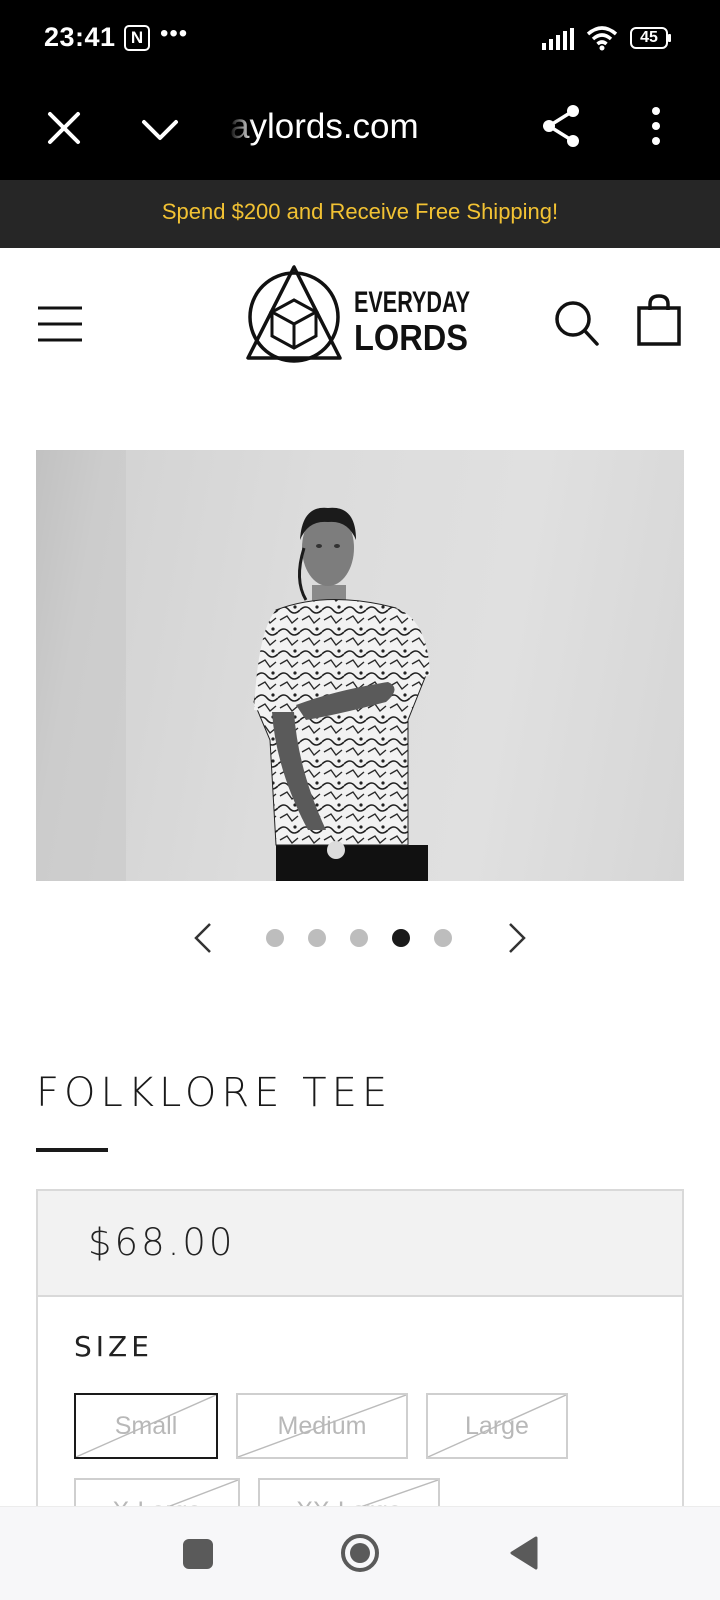 The image size is (720, 1600). I want to click on logo-text-everyday: EVERYDAY, so click(412, 302).